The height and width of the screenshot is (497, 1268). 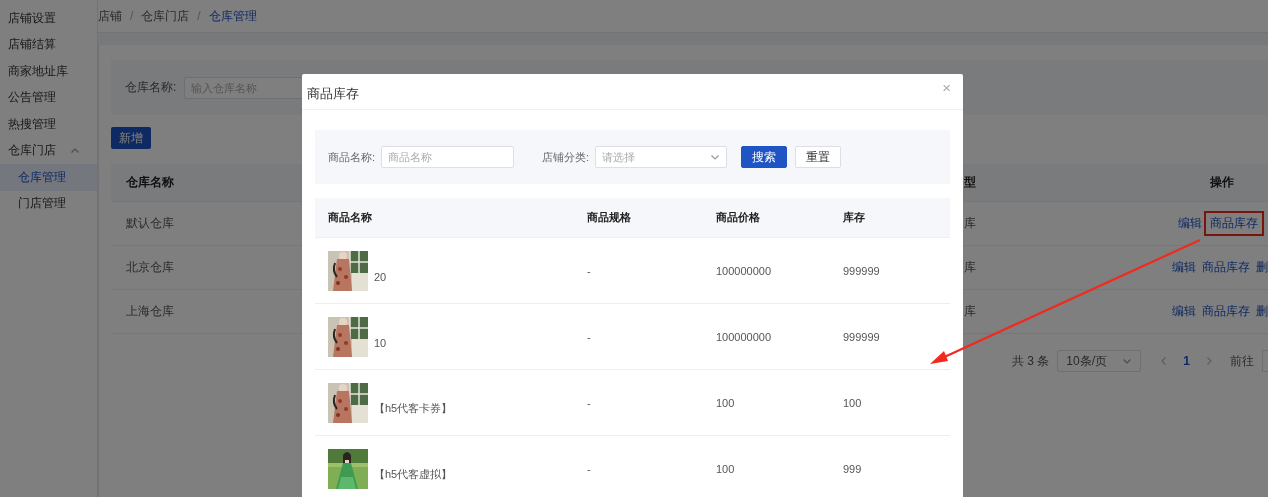 What do you see at coordinates (566, 157) in the screenshot?
I see `field-label: 店铺分类:` at bounding box center [566, 157].